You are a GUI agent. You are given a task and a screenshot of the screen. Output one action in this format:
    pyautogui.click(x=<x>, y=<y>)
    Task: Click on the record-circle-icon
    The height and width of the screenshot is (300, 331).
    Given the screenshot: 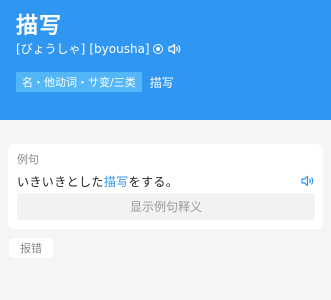 What is the action you would take?
    pyautogui.click(x=157, y=48)
    